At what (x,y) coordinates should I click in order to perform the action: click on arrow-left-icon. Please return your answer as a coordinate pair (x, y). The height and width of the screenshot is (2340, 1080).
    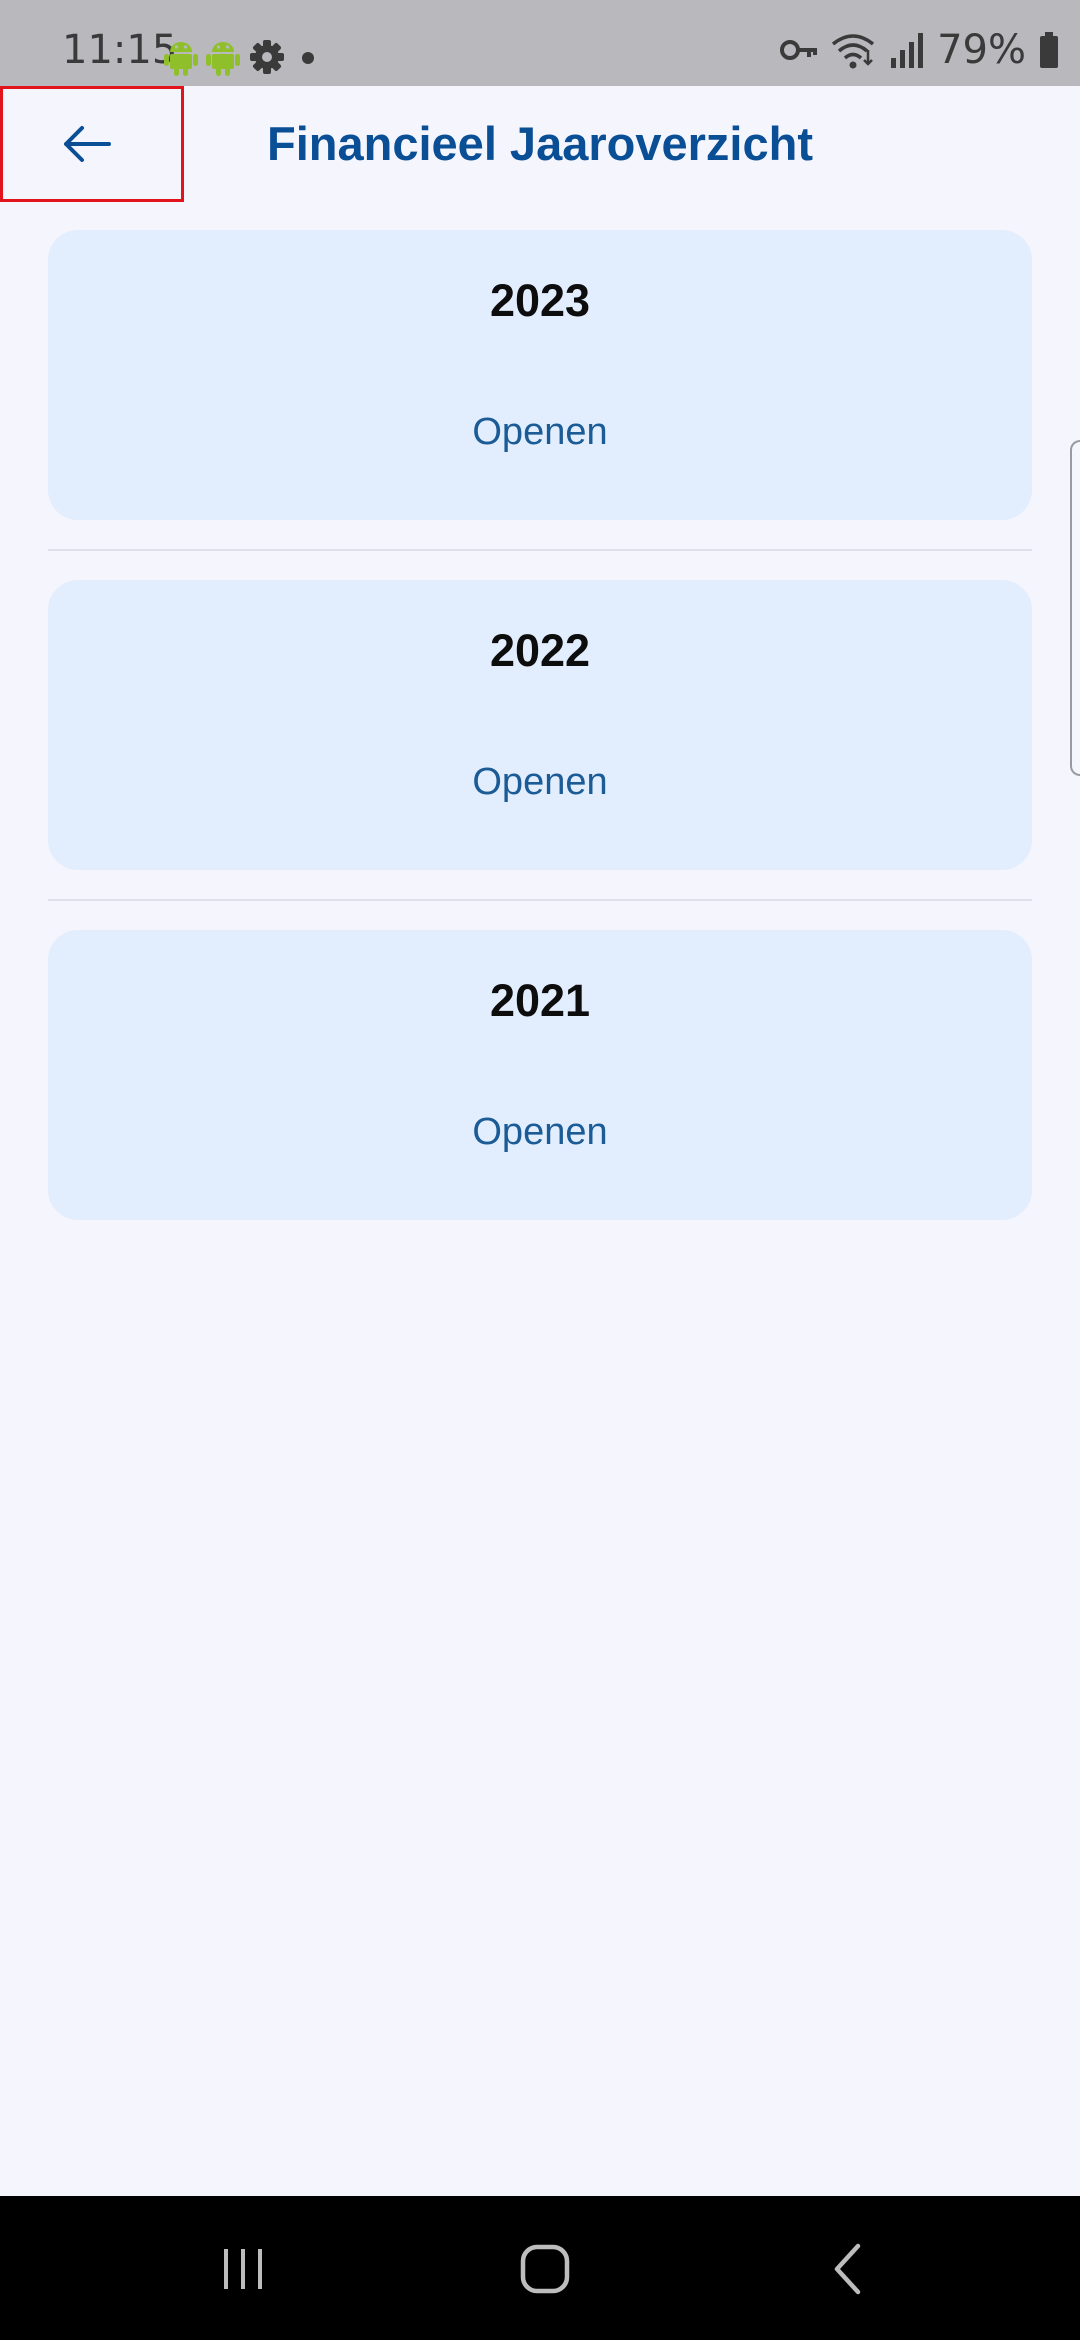
    Looking at the image, I should click on (87, 144).